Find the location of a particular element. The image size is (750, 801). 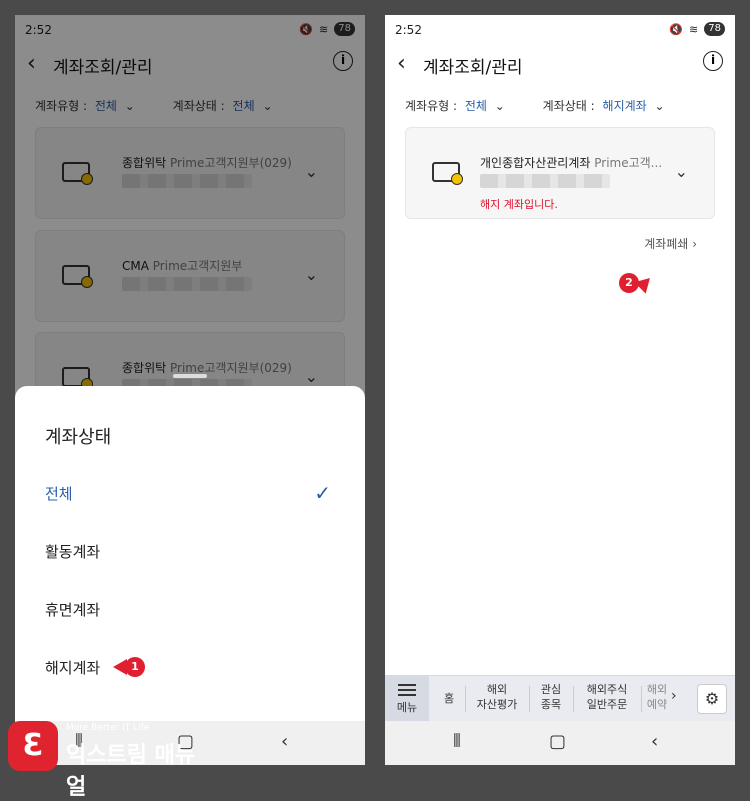

option-closed: 해지계좌 is located at coordinates (72, 667).